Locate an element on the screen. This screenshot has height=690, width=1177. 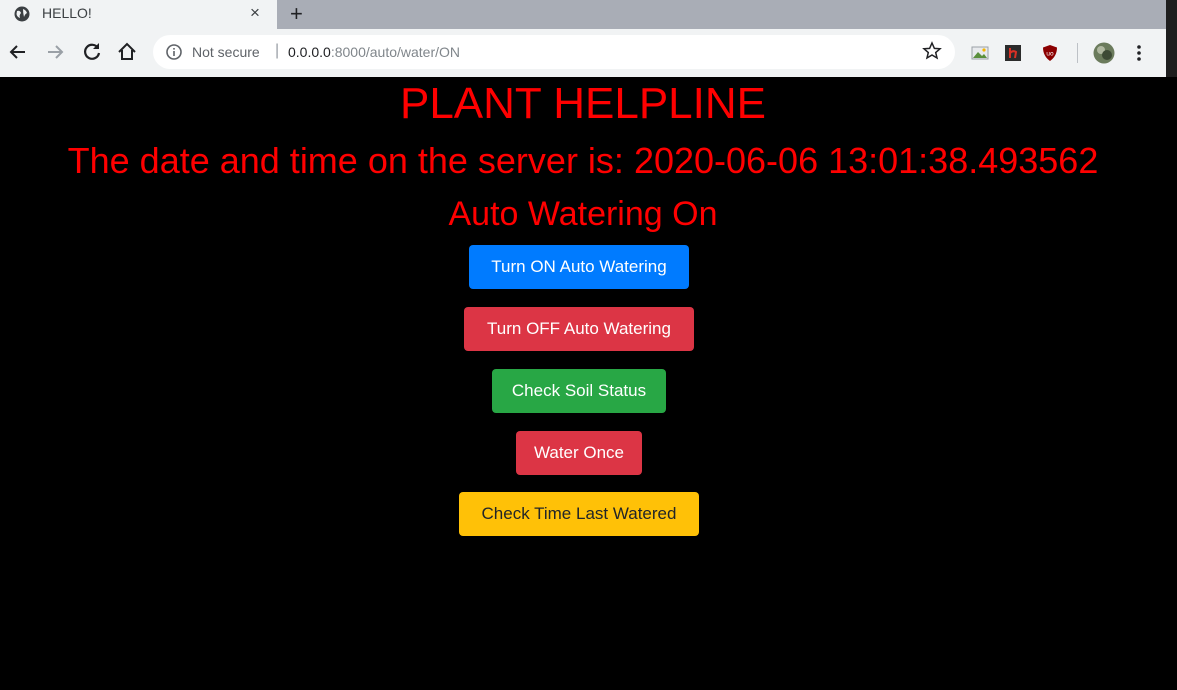
tab-strip: HELLO! × + is located at coordinates (588, 14).